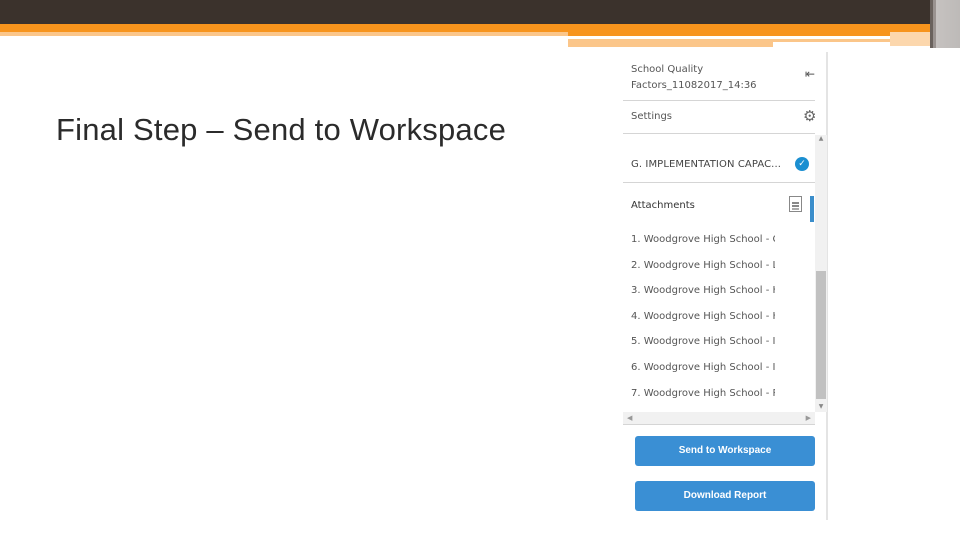  I want to click on attachment-item: 1. Woodgrove High School - C, so click(699, 246).